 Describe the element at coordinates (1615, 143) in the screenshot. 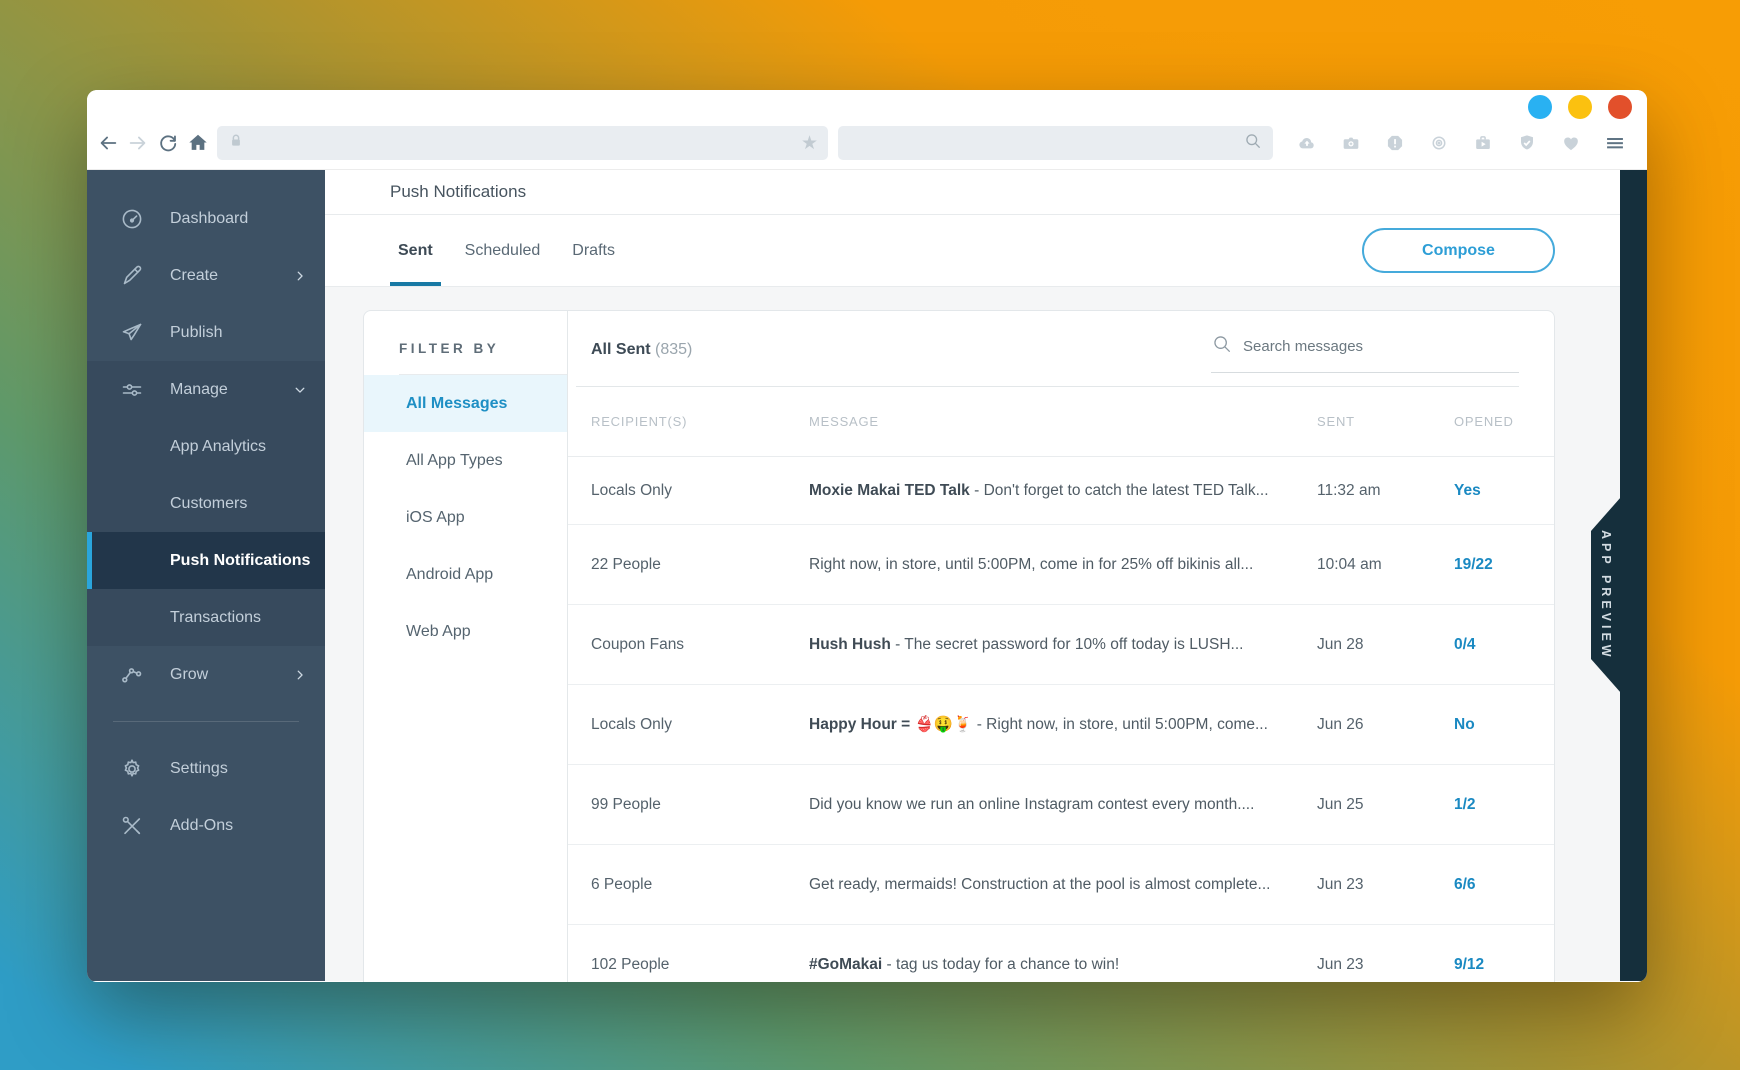

I see `menu-icon` at that location.